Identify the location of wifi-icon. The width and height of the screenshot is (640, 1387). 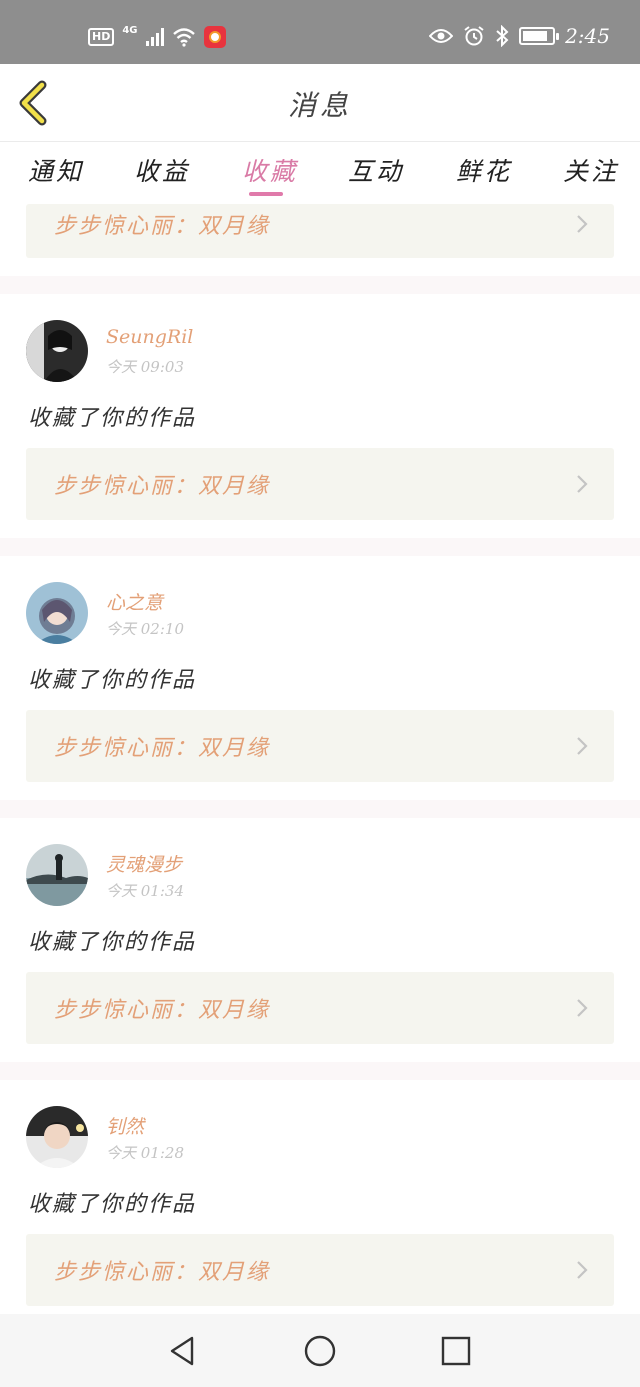
(183, 37).